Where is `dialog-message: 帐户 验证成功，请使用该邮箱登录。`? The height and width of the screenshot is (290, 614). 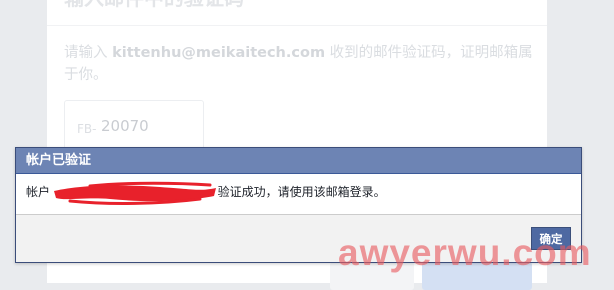 dialog-message: 帐户 验证成功，请使用该邮箱登录。 is located at coordinates (298, 193).